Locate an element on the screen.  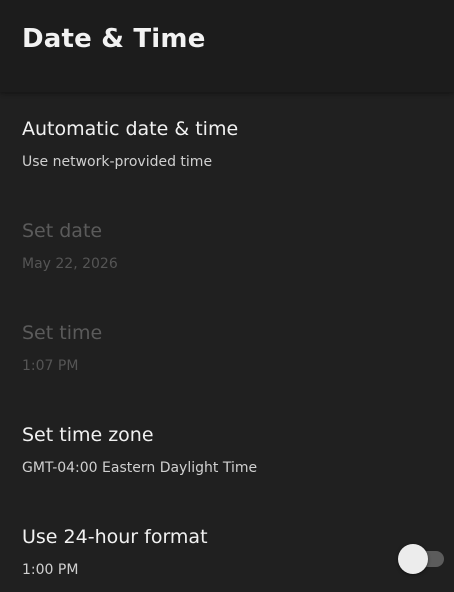
setting-summary: May 22, 2026 is located at coordinates (70, 264).